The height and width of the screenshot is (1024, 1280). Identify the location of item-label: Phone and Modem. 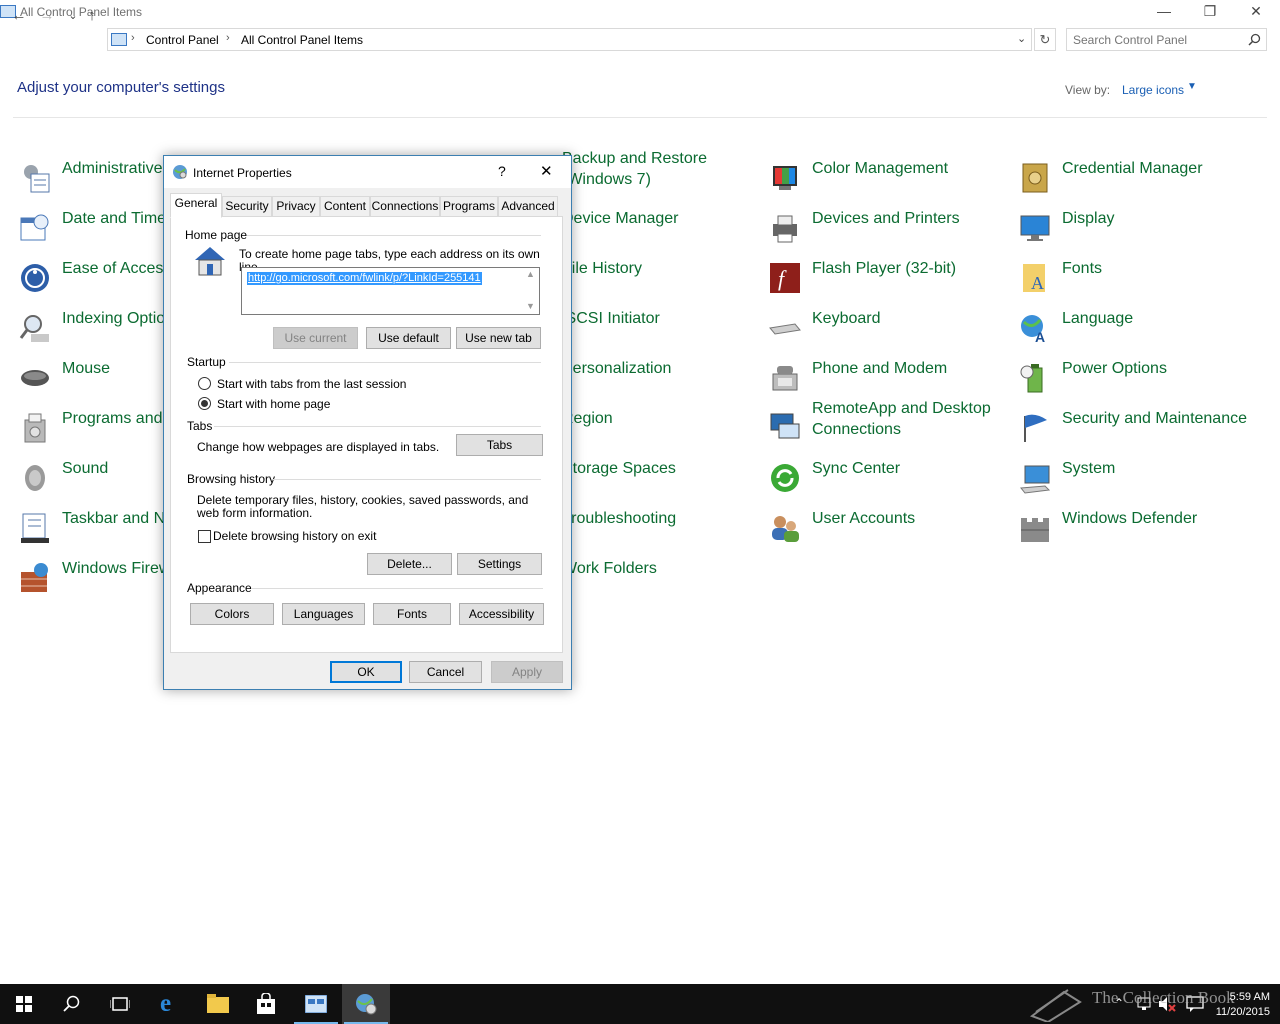
(912, 368).